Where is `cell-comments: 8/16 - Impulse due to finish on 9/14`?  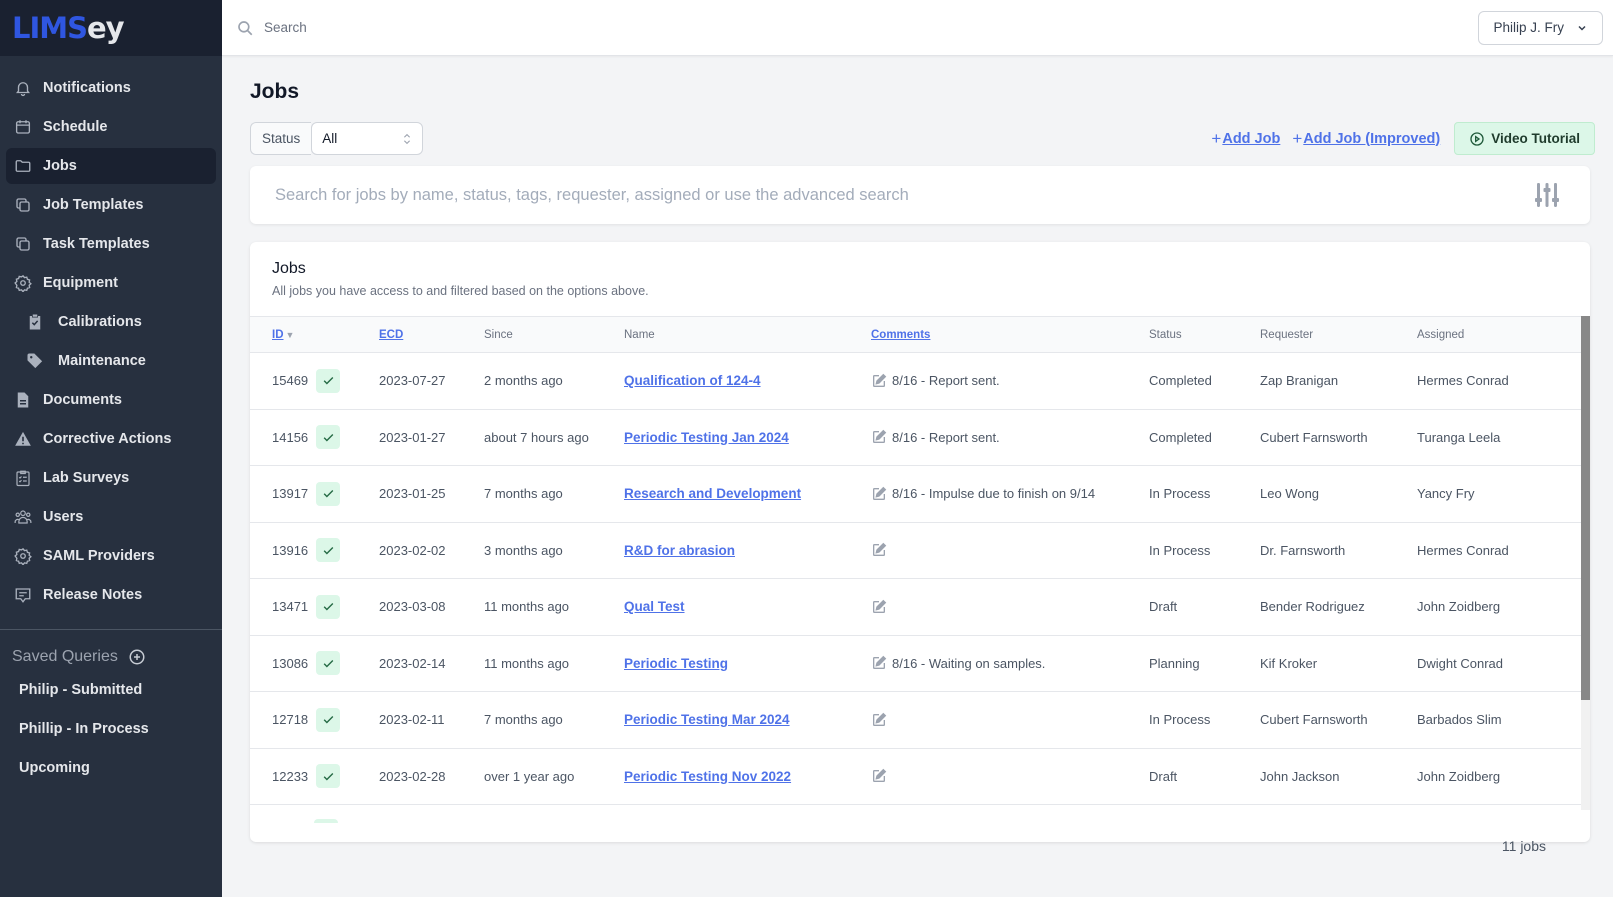 cell-comments: 8/16 - Impulse due to finish on 9/14 is located at coordinates (1010, 494).